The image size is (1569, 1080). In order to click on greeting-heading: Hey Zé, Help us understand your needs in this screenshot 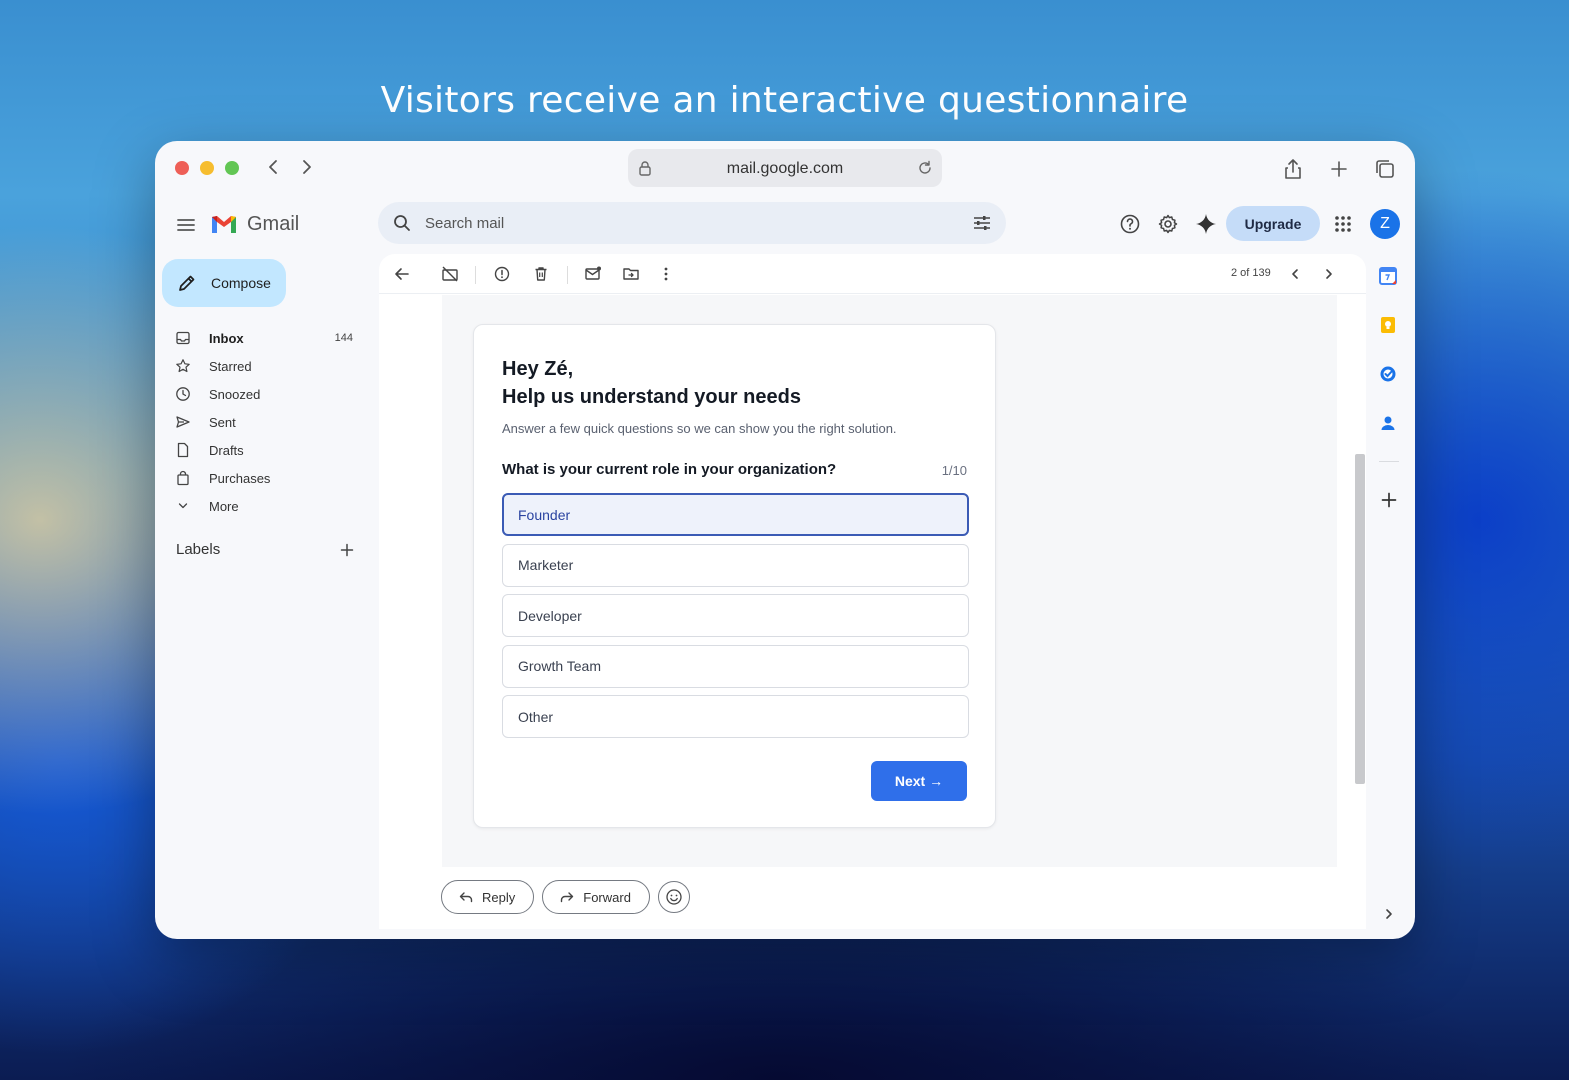, I will do `click(651, 383)`.